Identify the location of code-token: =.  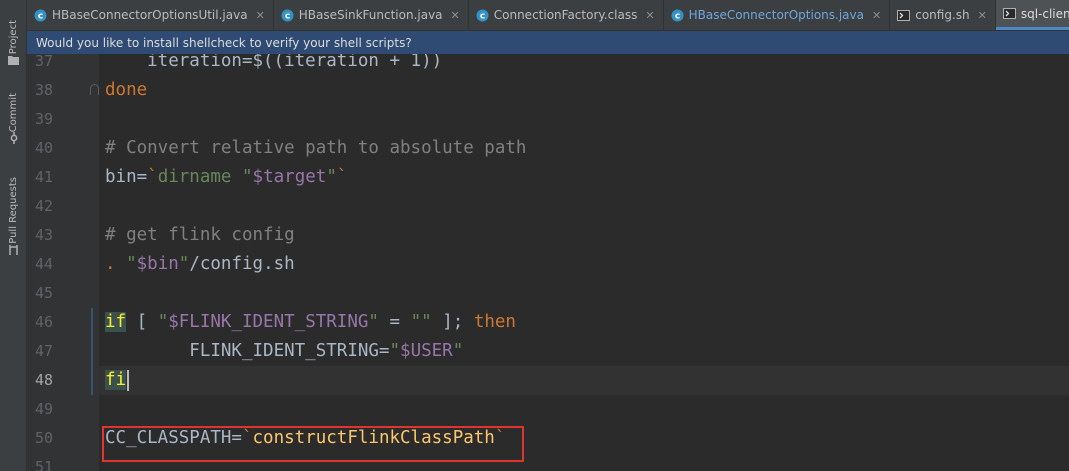
(394, 322).